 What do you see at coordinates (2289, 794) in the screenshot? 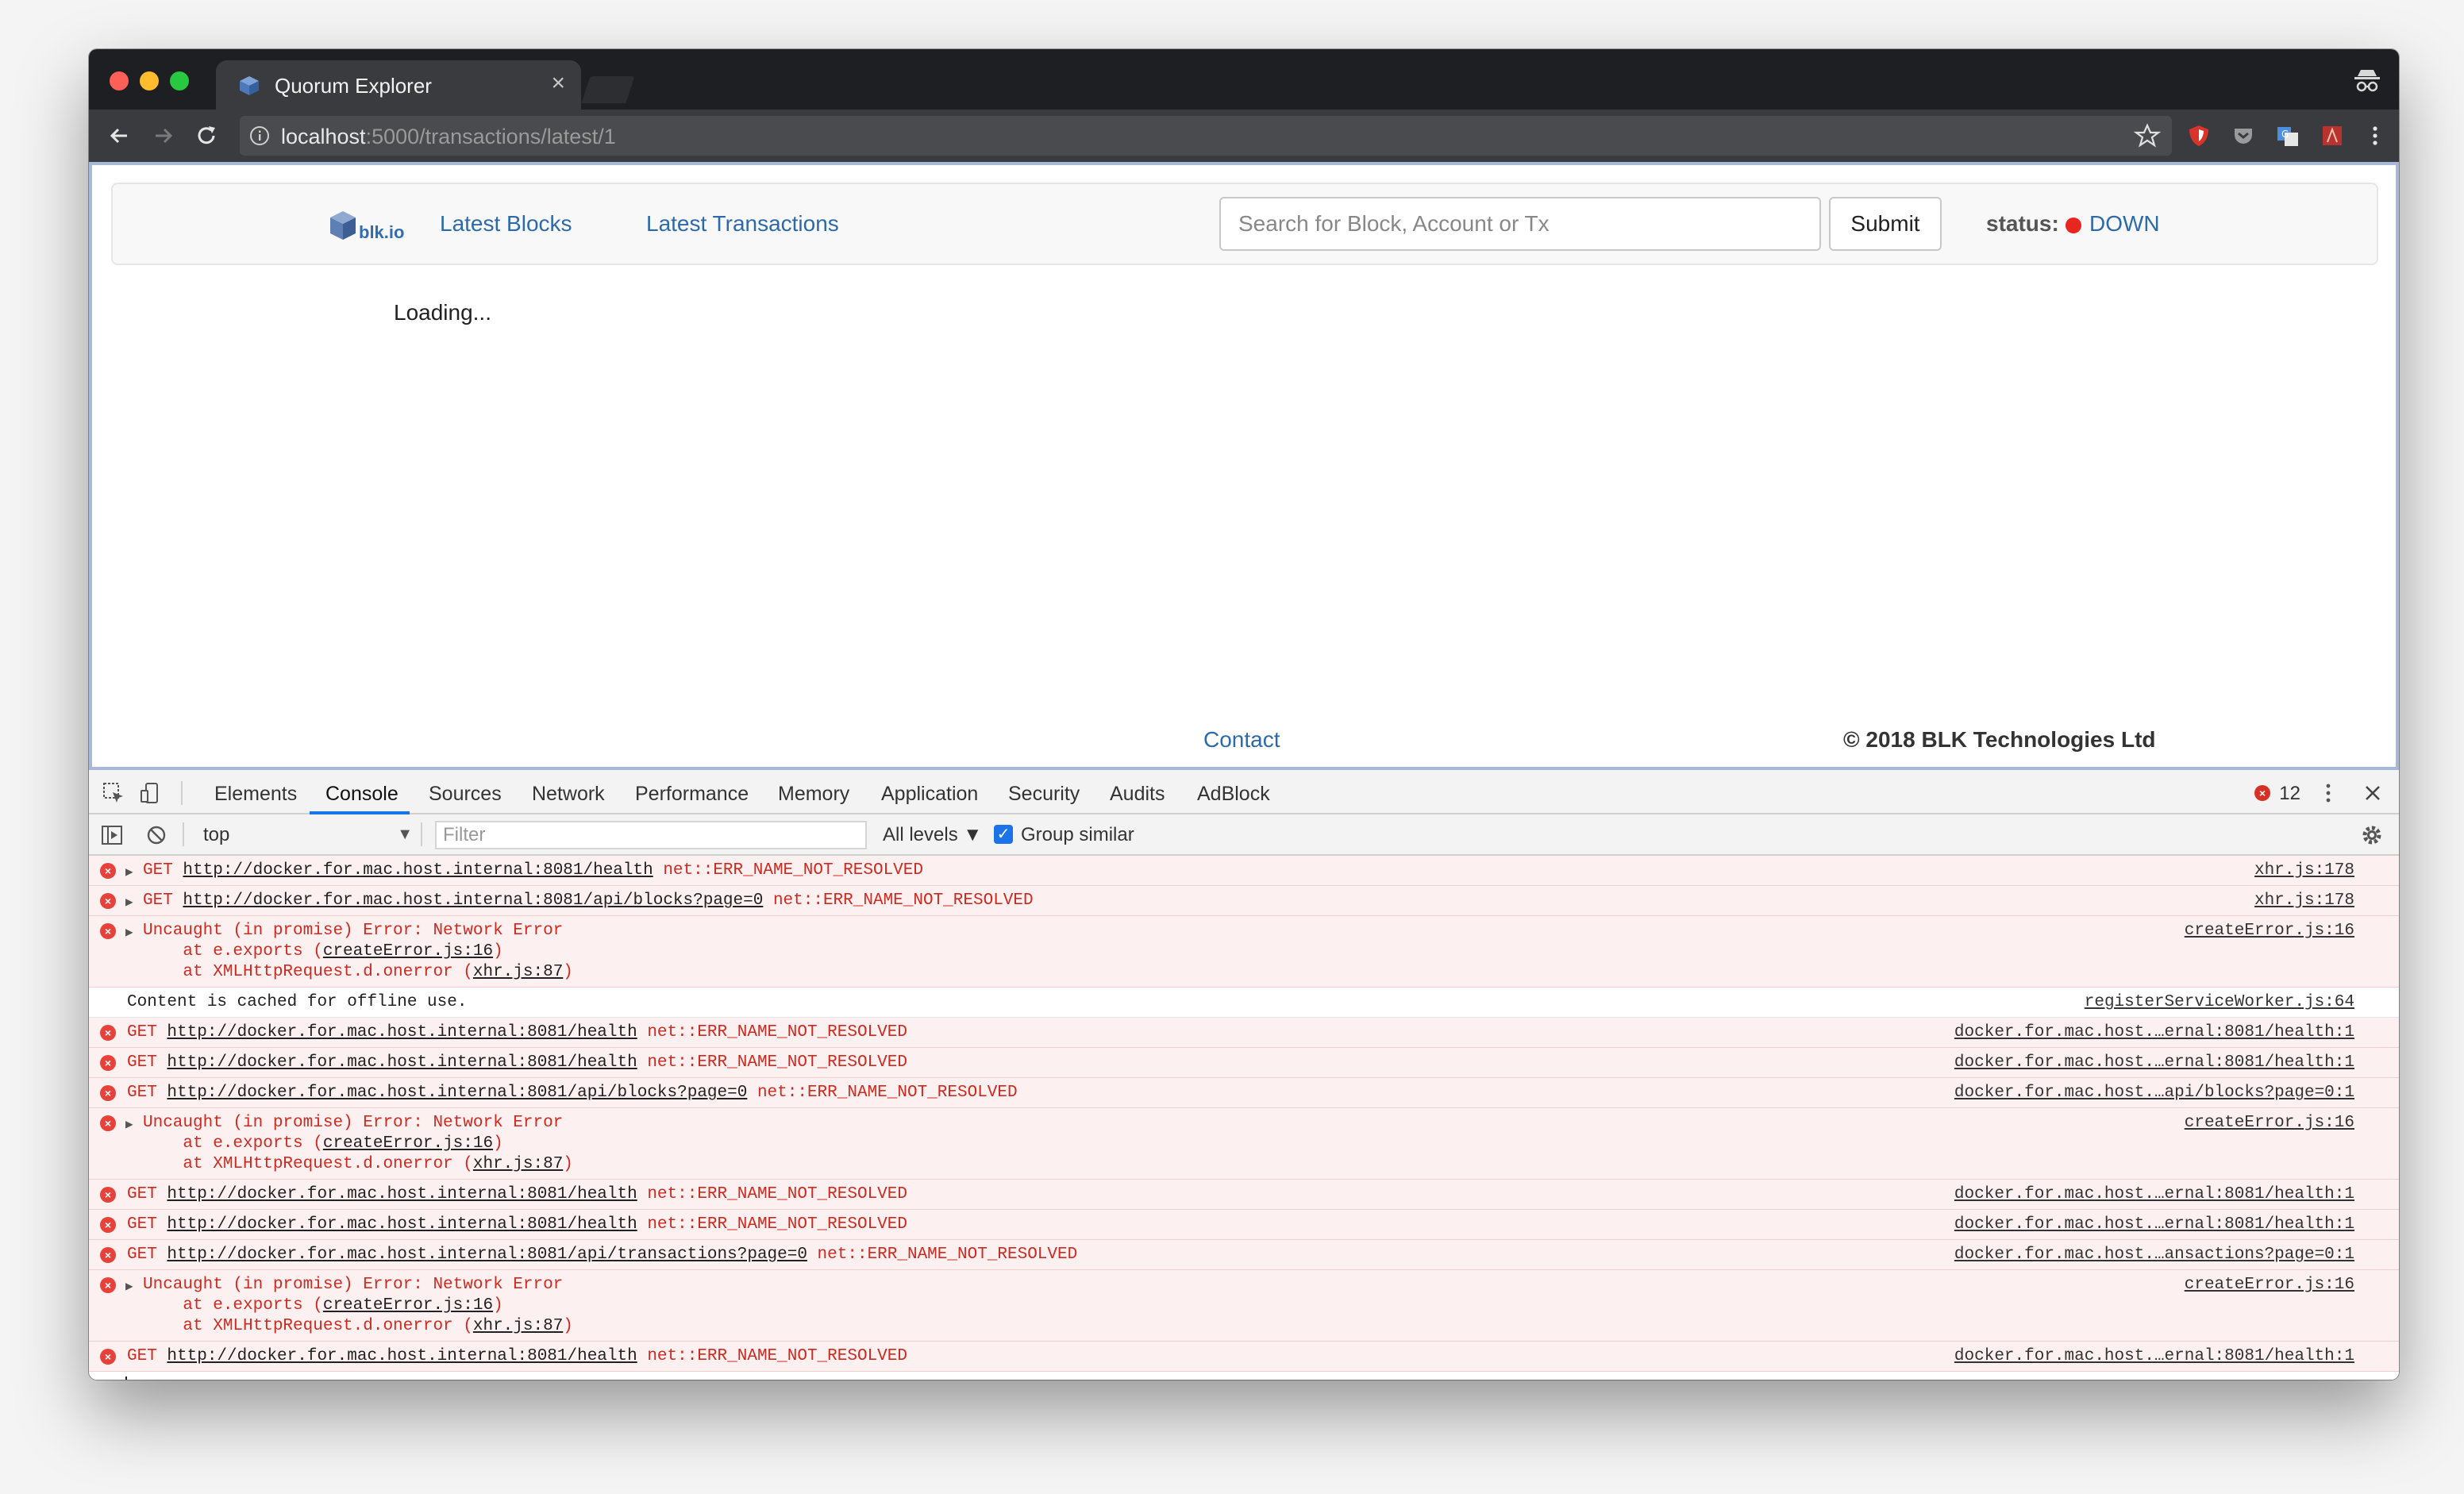
I see `error-count: 12` at bounding box center [2289, 794].